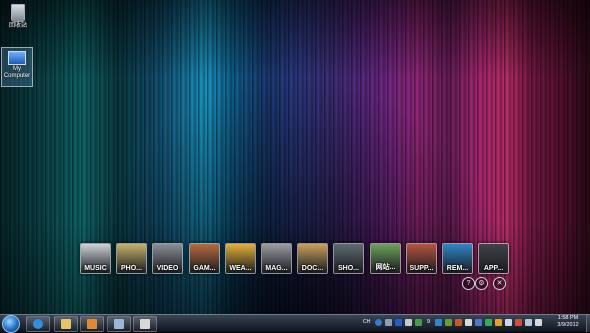 The width and height of the screenshot is (590, 333). I want to click on volume-icon, so click(538, 322).